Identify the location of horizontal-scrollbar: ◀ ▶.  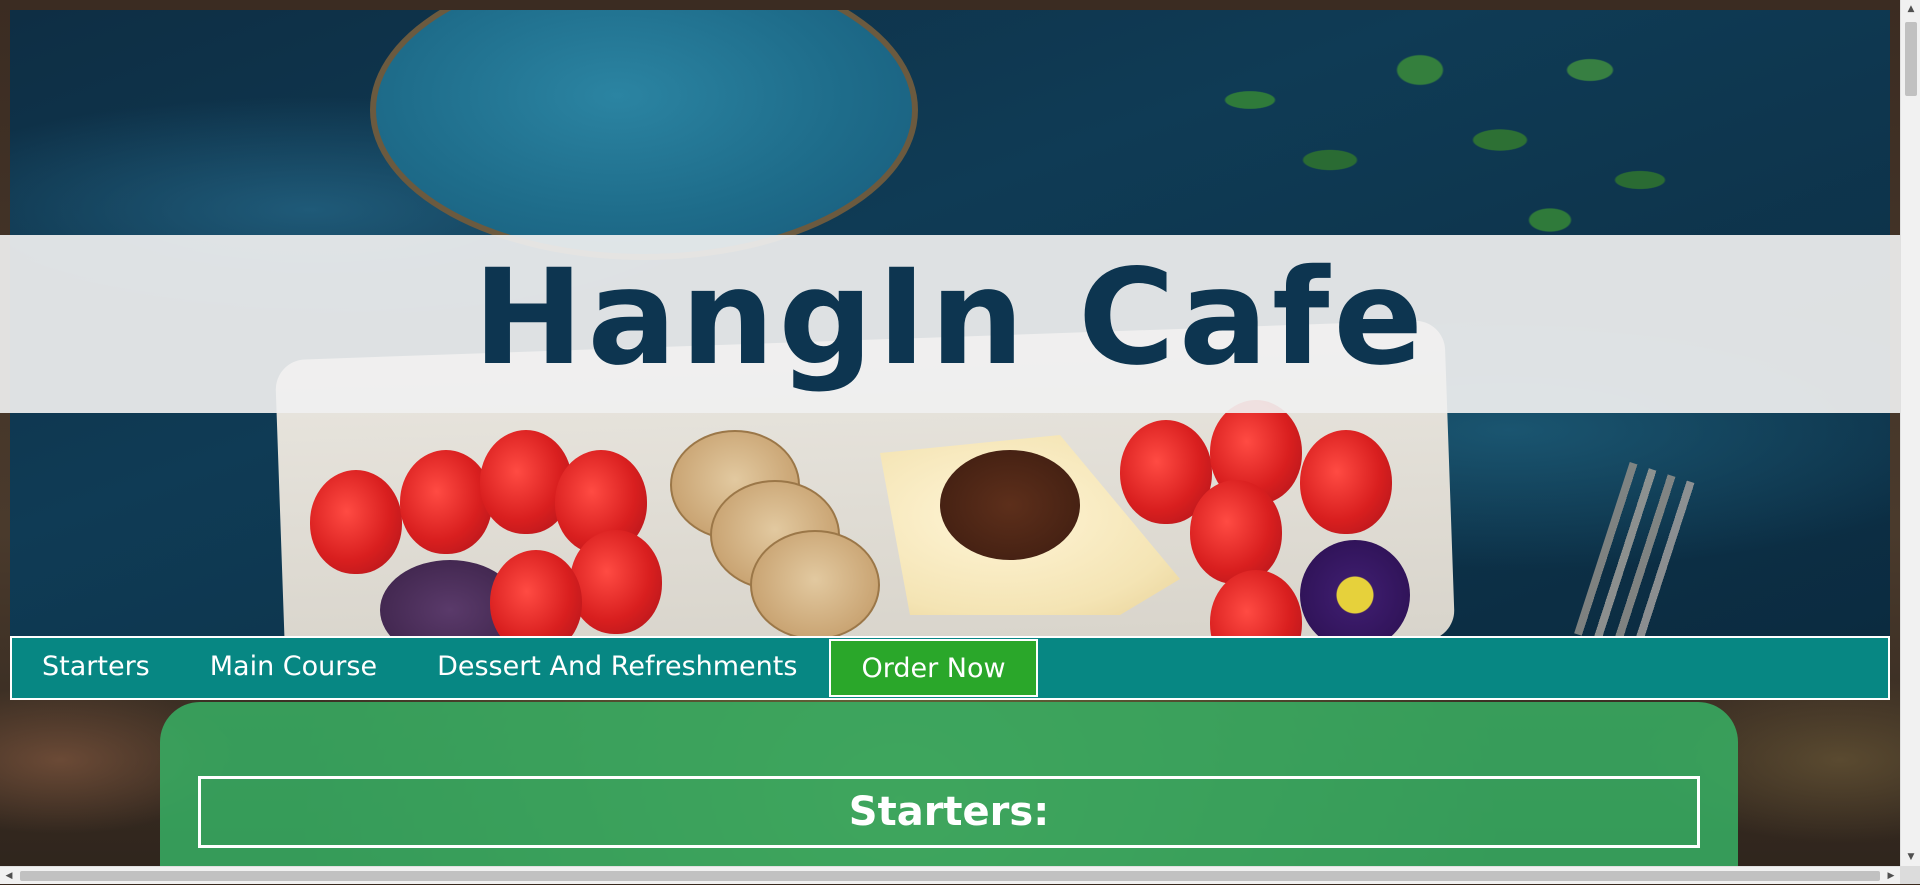
(950, 875).